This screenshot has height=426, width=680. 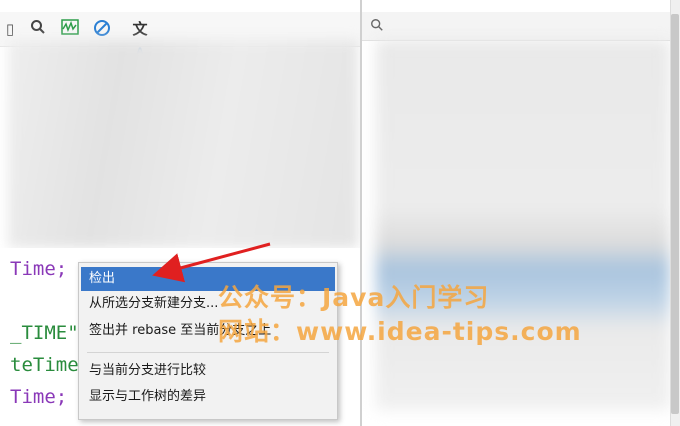 I want to click on log-search-bar, so click(x=516, y=26).